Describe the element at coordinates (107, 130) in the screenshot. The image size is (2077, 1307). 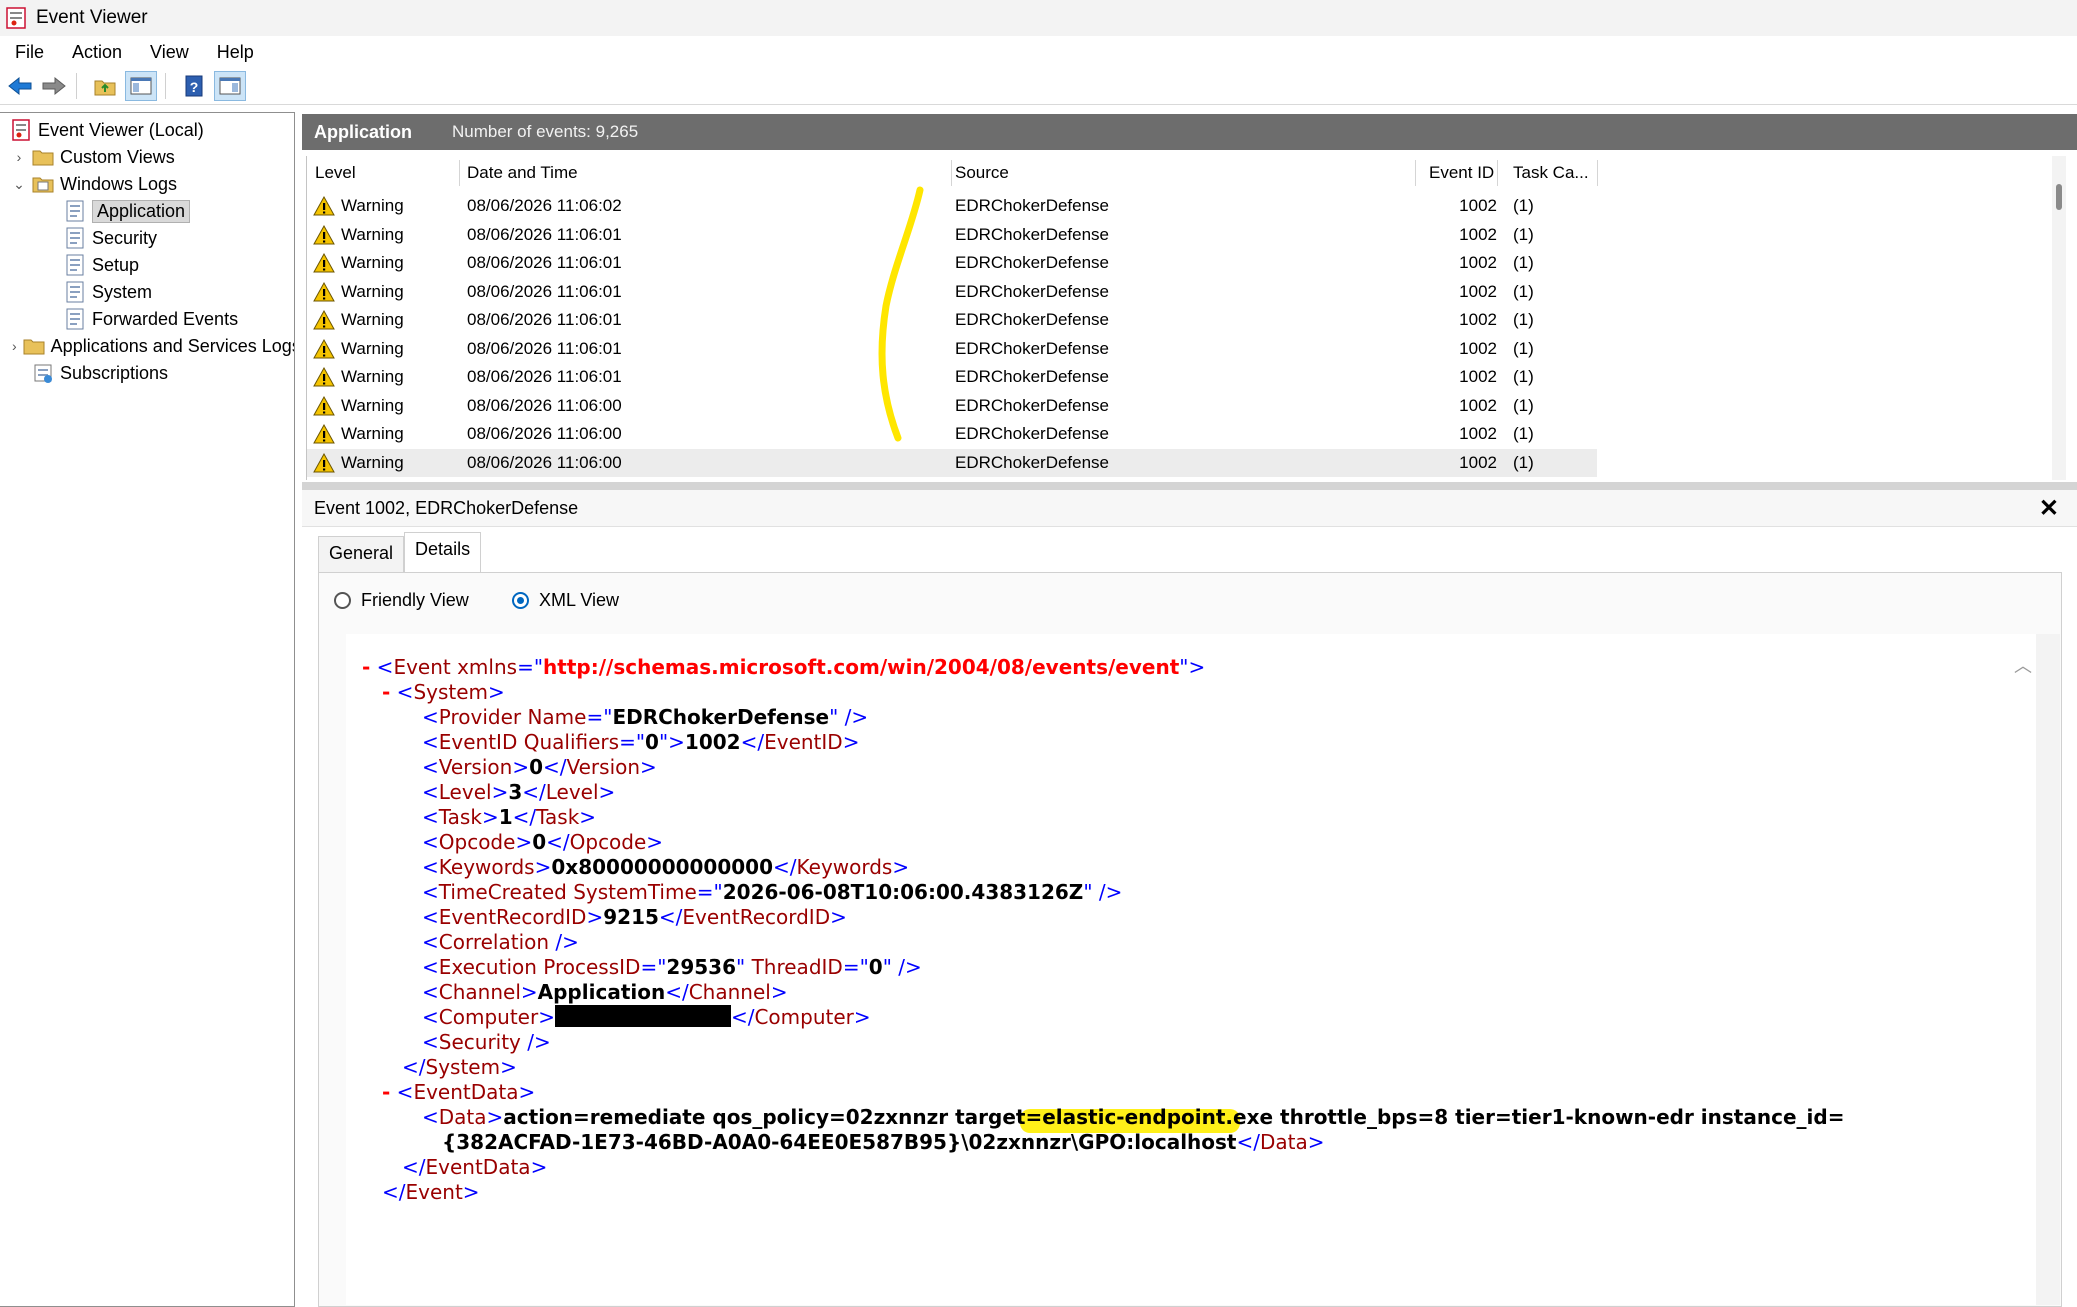
I see `tree-root: Event Viewer (Local)` at that location.